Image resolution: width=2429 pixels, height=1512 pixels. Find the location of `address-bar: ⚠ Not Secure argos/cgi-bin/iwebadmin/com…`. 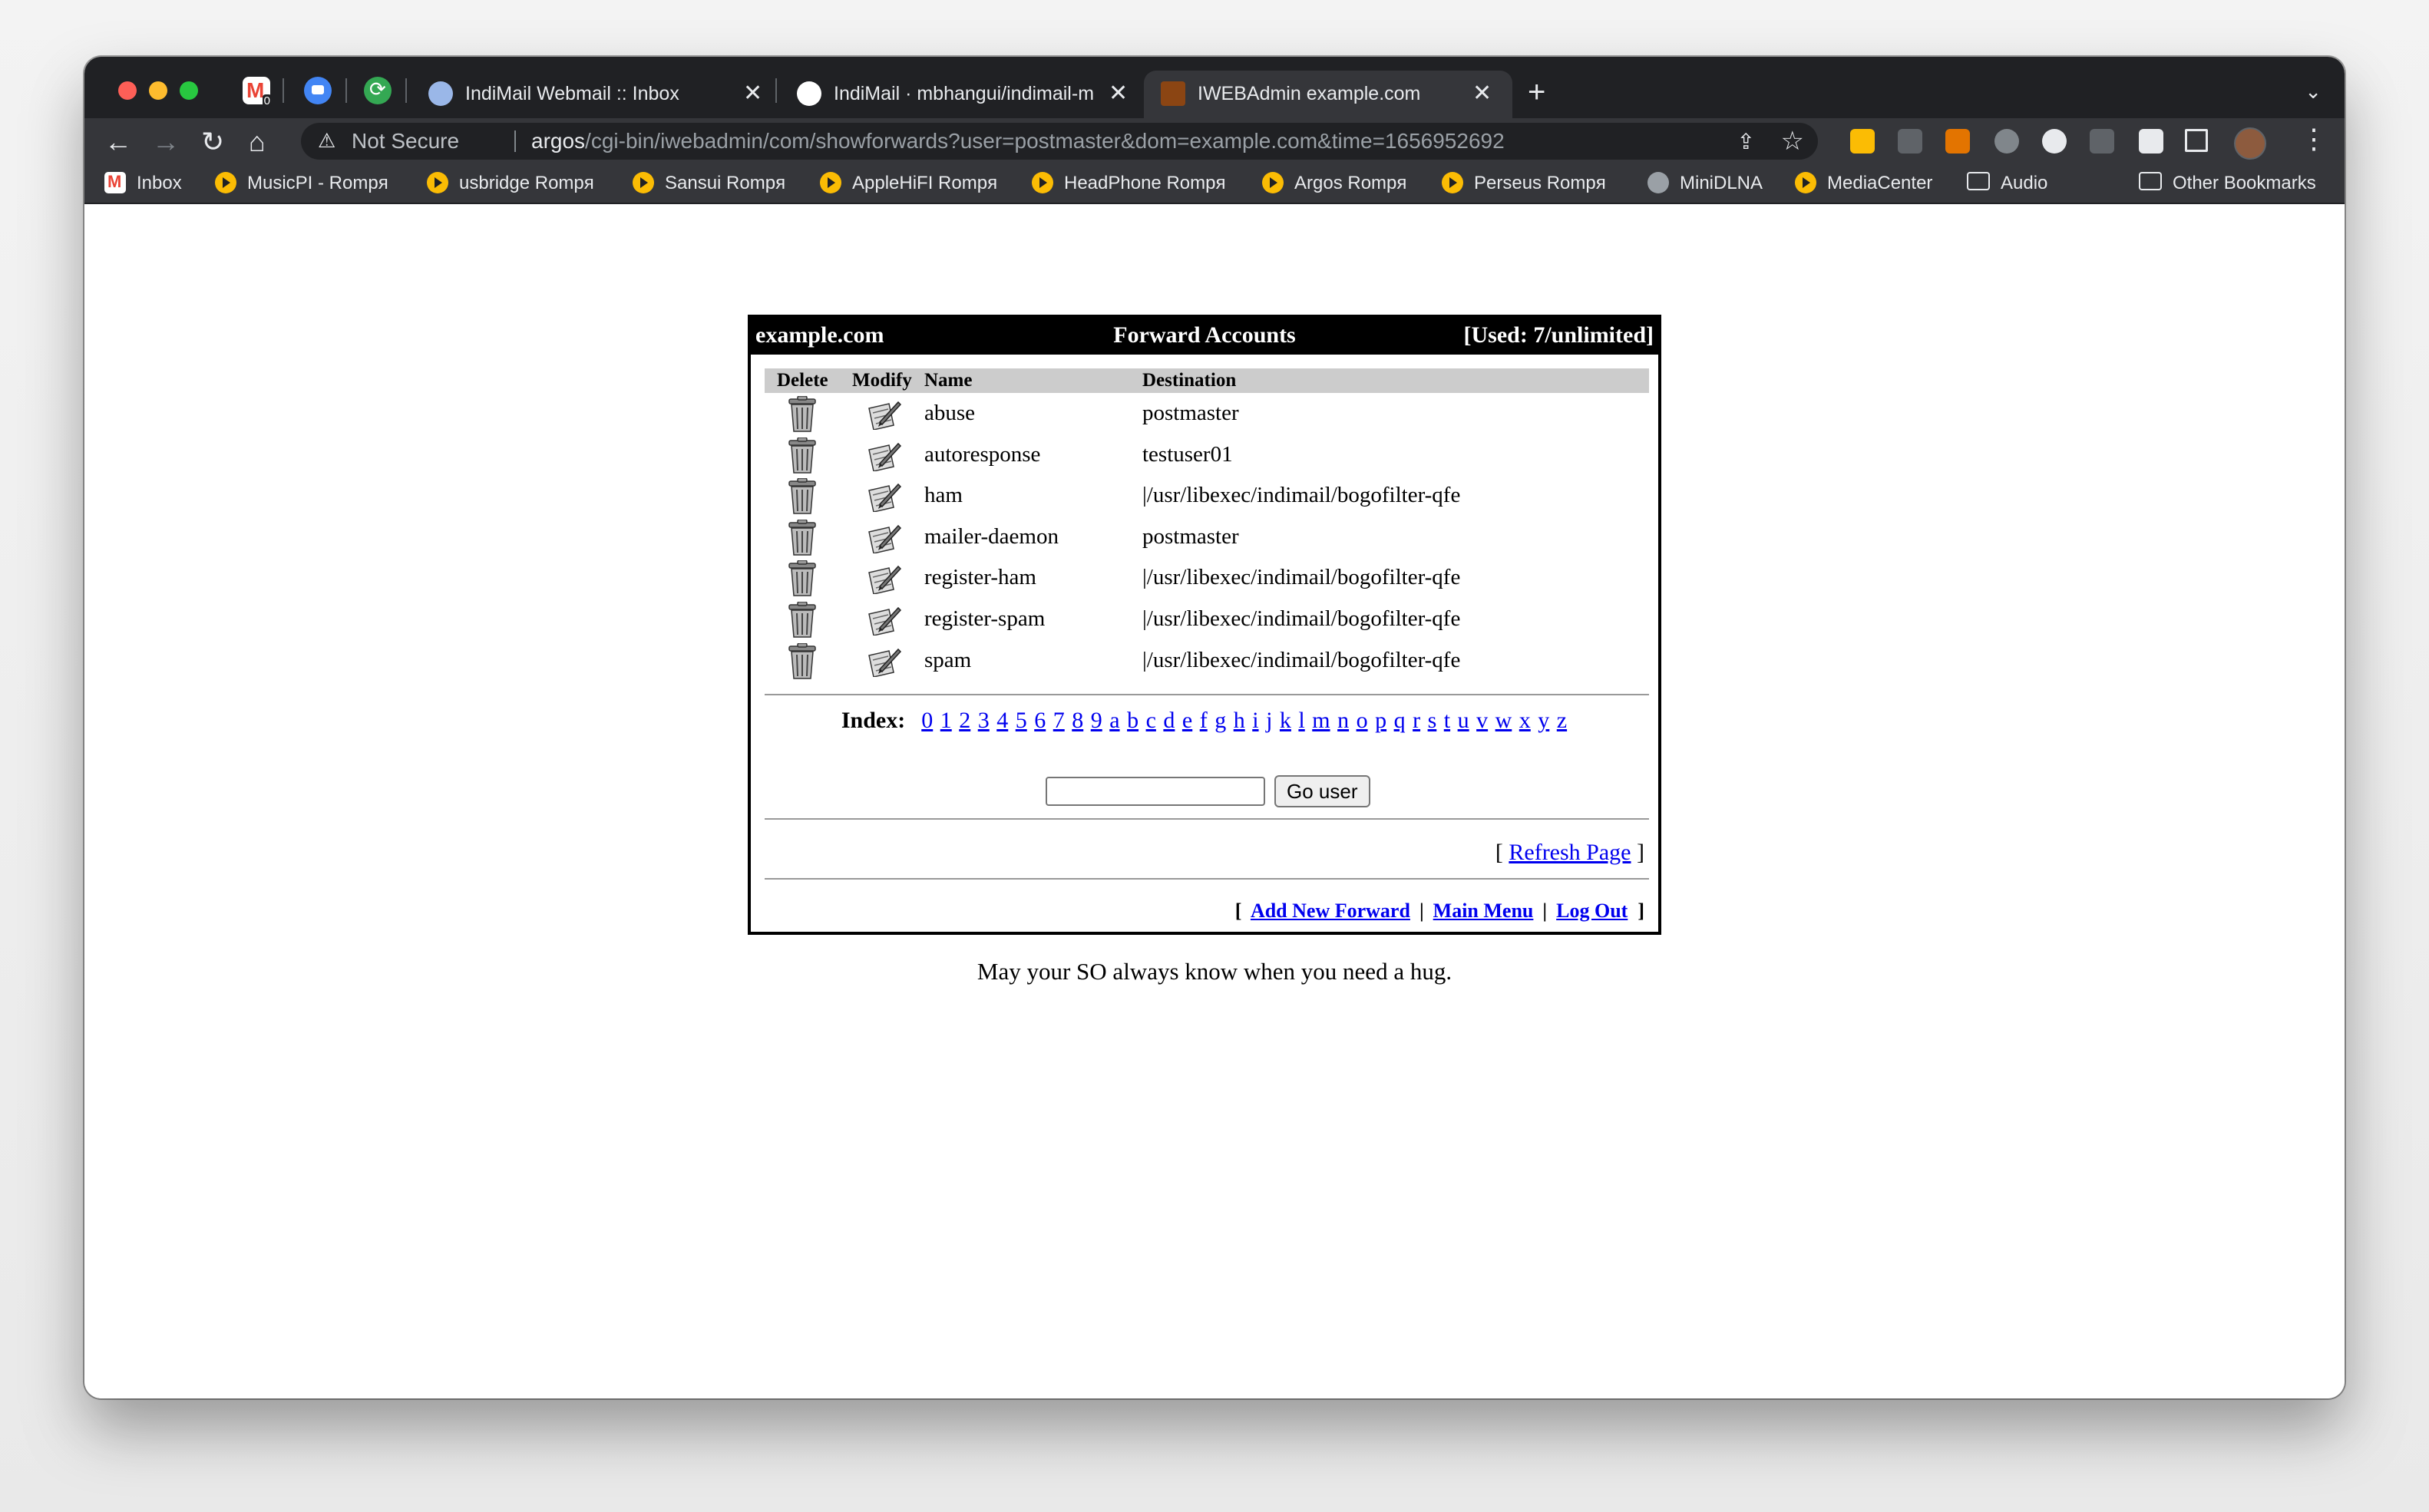

address-bar: ⚠ Not Secure argos/cgi-bin/iwebadmin/com… is located at coordinates (1059, 142).